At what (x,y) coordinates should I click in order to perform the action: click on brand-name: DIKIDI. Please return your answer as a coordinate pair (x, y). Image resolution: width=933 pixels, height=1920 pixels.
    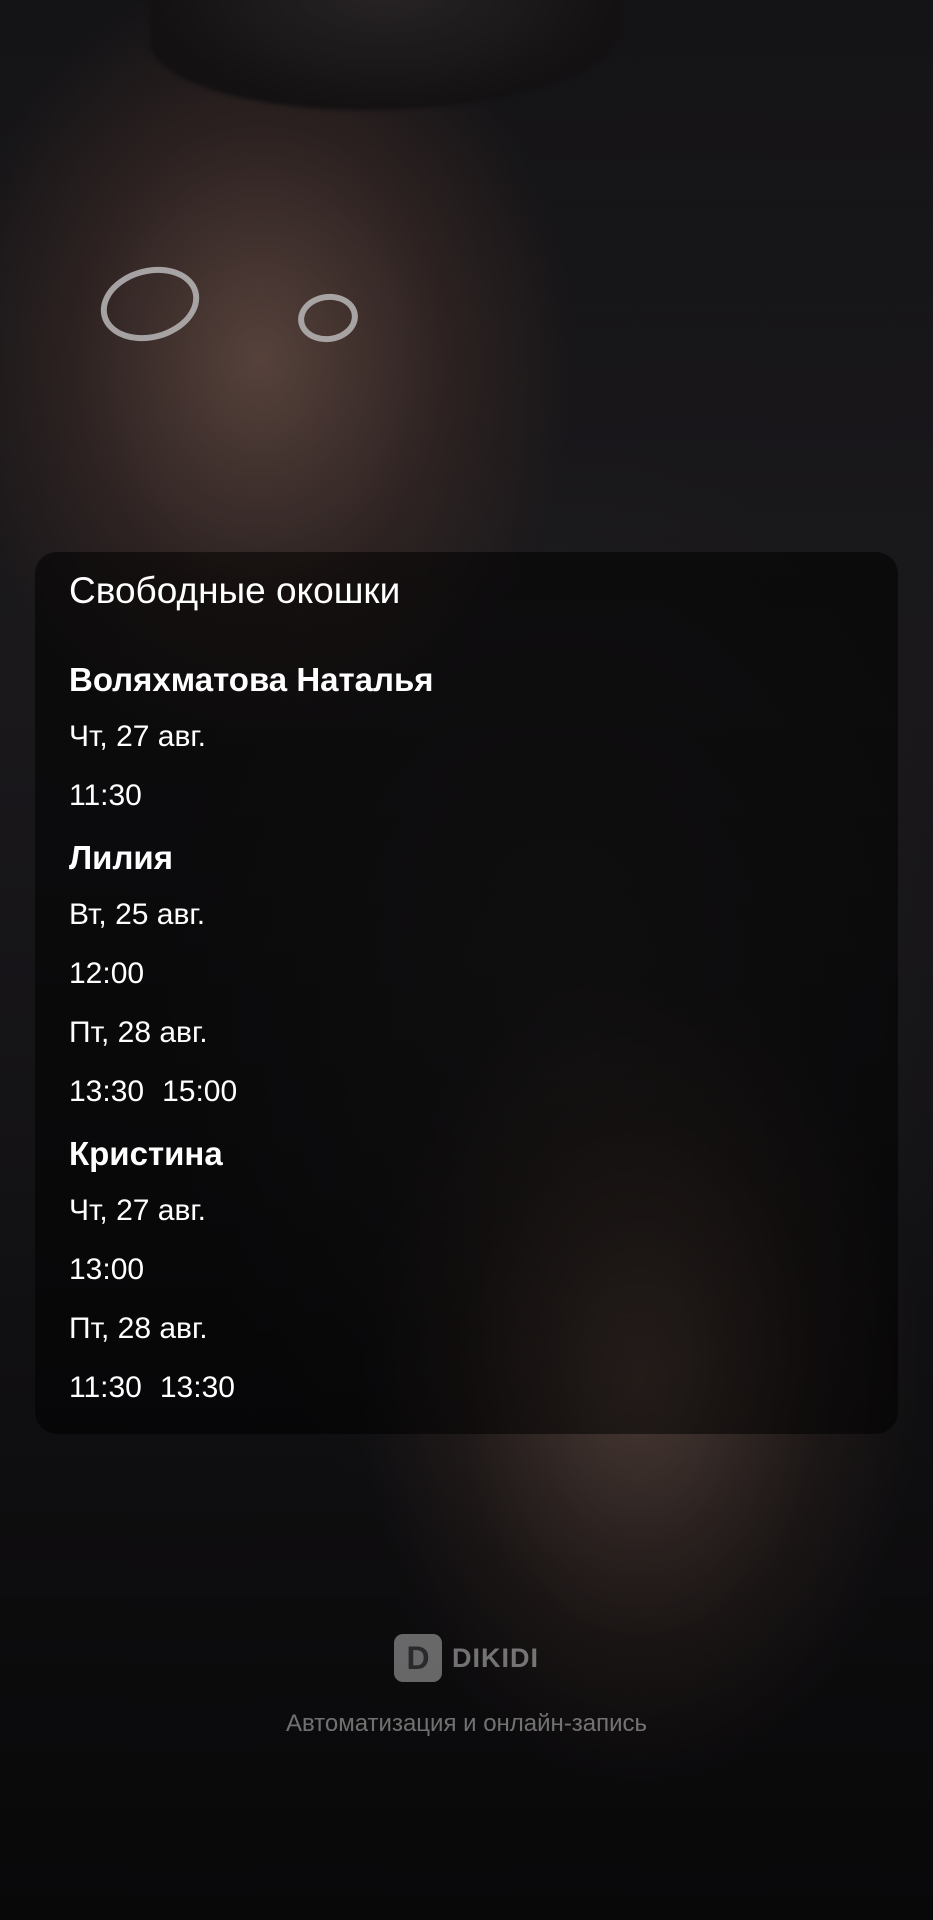
    Looking at the image, I should click on (495, 1657).